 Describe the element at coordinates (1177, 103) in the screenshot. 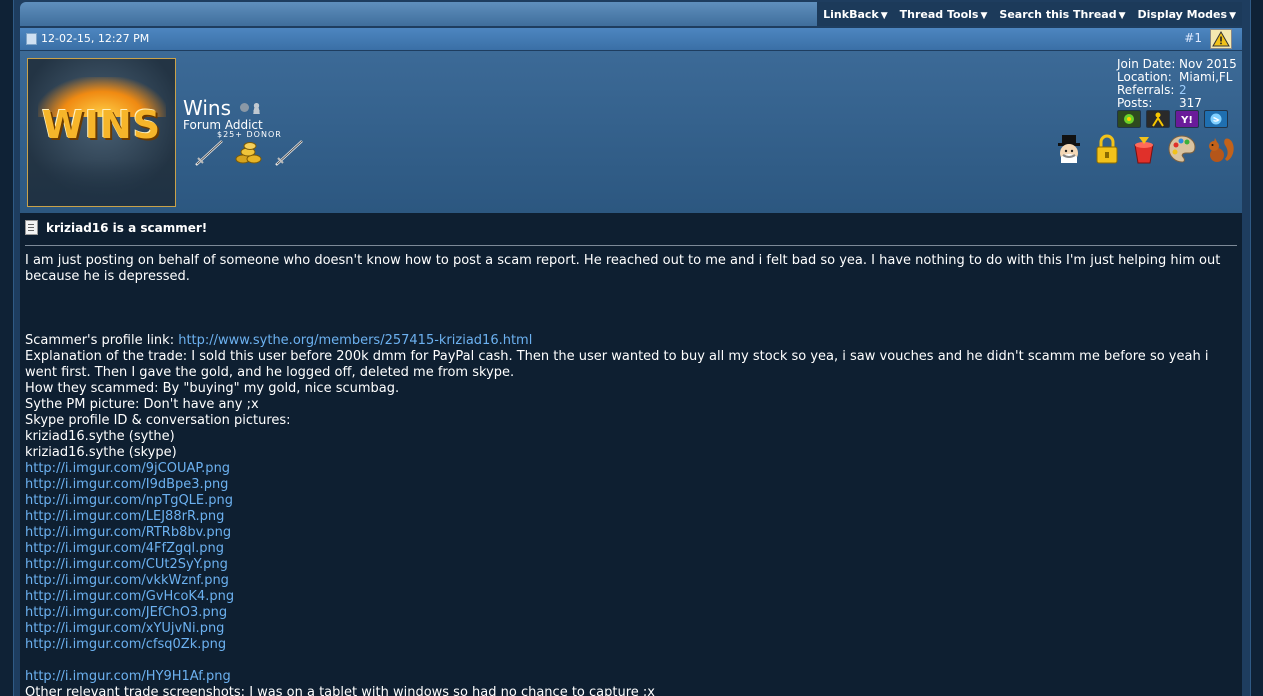

I see `stat-posts: Posts: 317` at that location.